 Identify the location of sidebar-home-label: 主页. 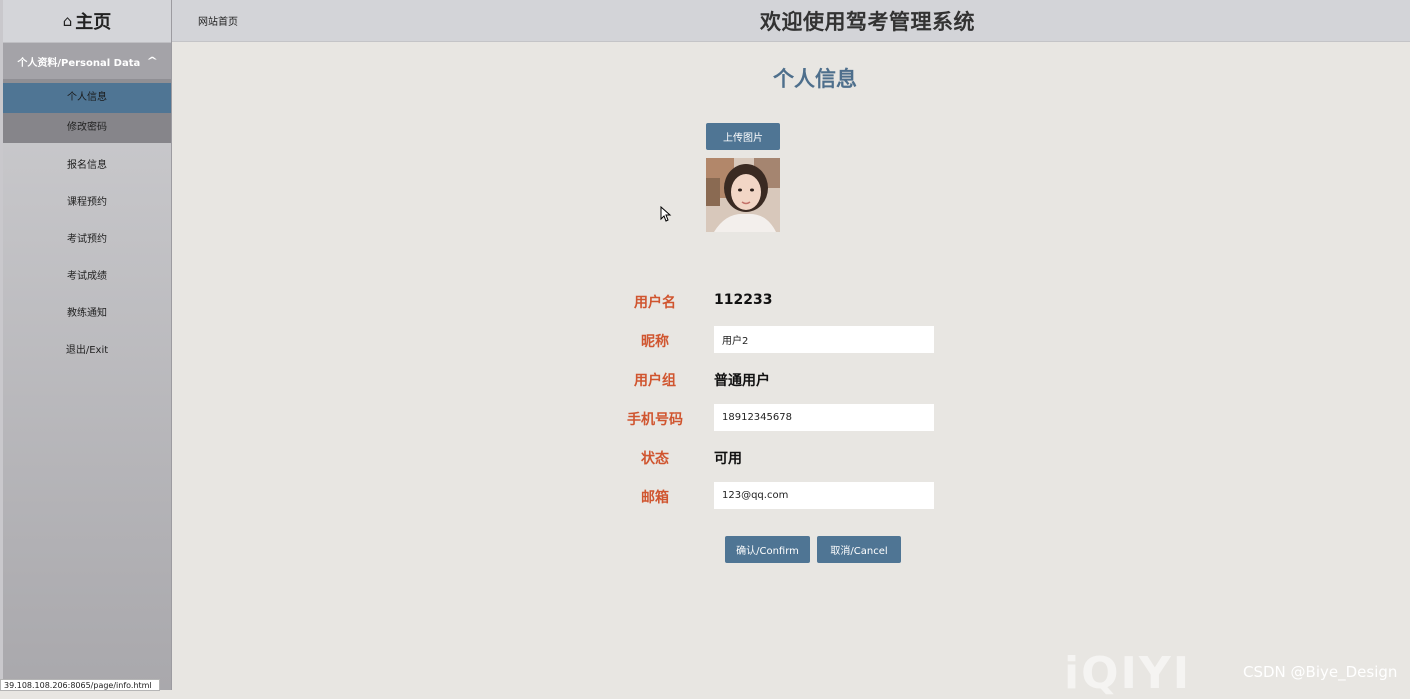
(93, 22).